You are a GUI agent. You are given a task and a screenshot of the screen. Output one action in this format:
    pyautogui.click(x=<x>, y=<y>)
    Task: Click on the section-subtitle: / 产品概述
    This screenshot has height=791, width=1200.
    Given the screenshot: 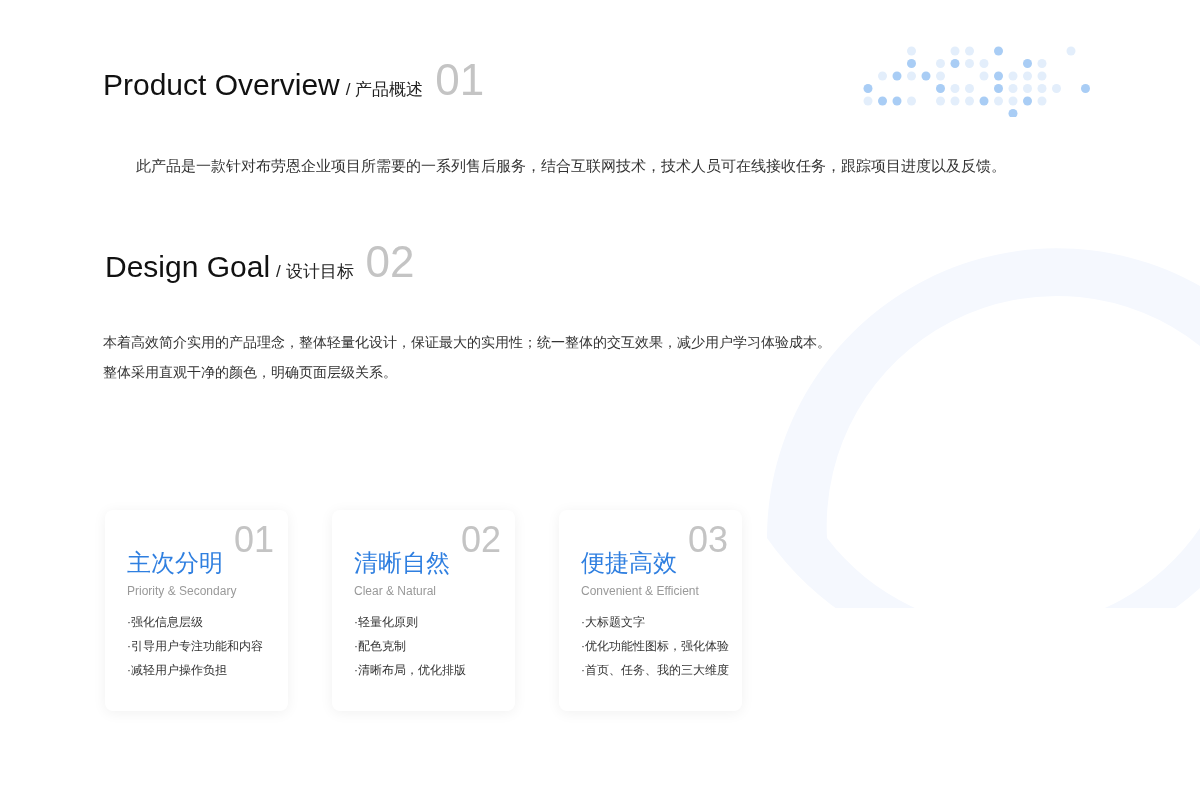 What is the action you would take?
    pyautogui.click(x=384, y=90)
    